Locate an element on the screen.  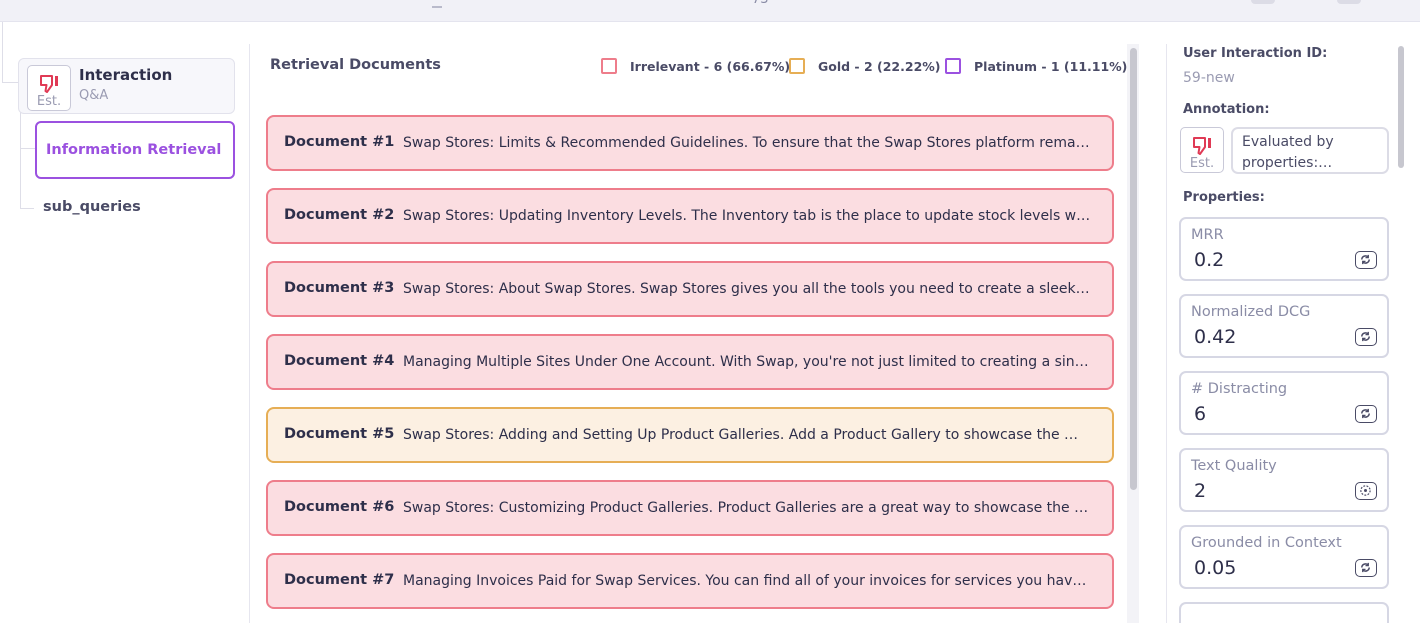
interaction-id-value: 59-new is located at coordinates (1209, 78).